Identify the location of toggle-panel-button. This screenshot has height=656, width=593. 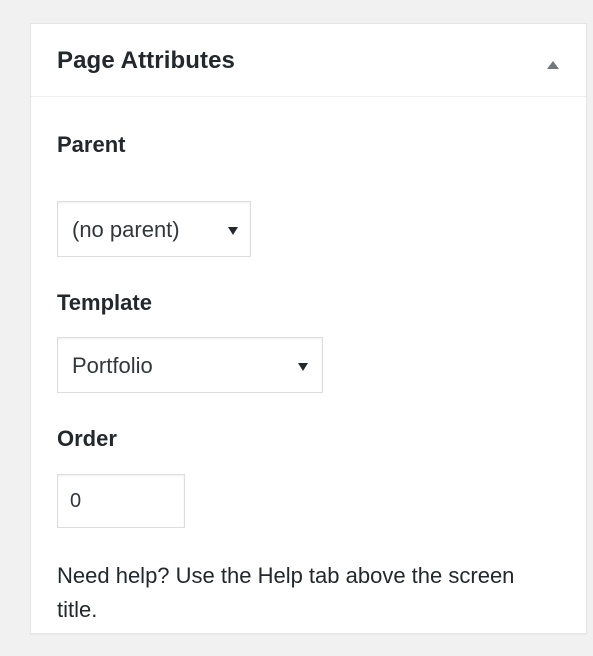
(553, 61).